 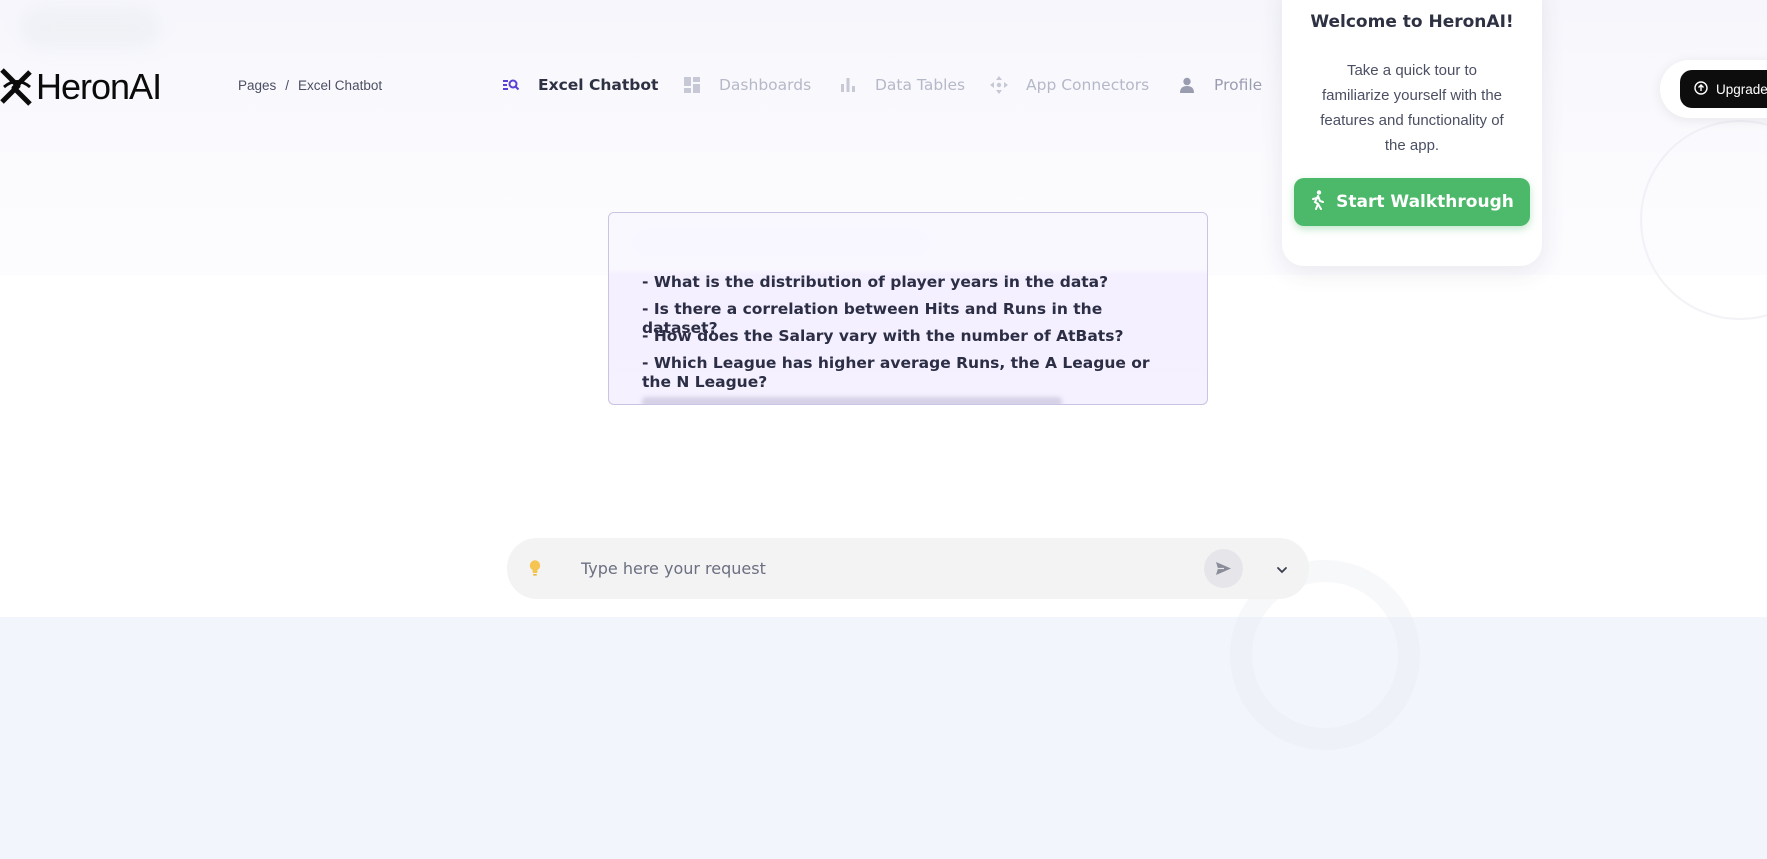 I want to click on nav-label: Dashboards, so click(x=765, y=85).